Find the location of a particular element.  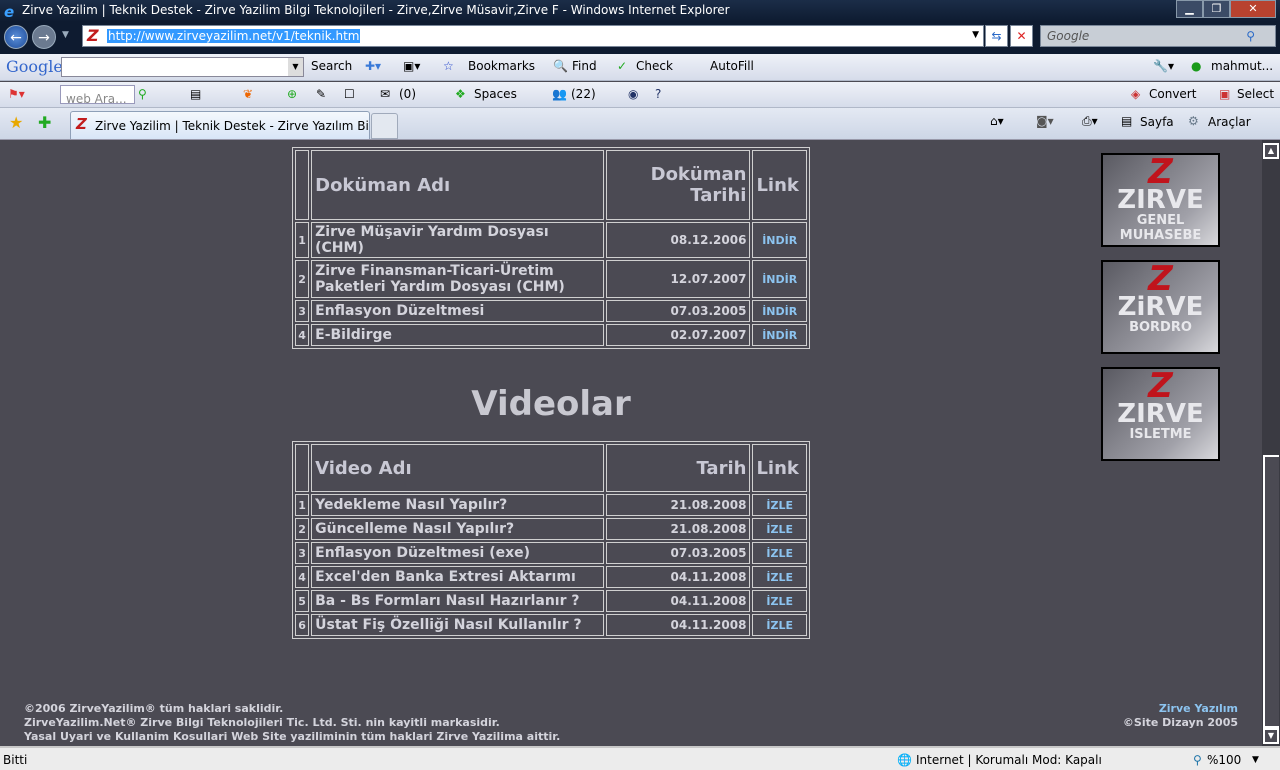

item-name: Üstat Fiş Özelliği Nasıl Kullanılır ? is located at coordinates (458, 625).